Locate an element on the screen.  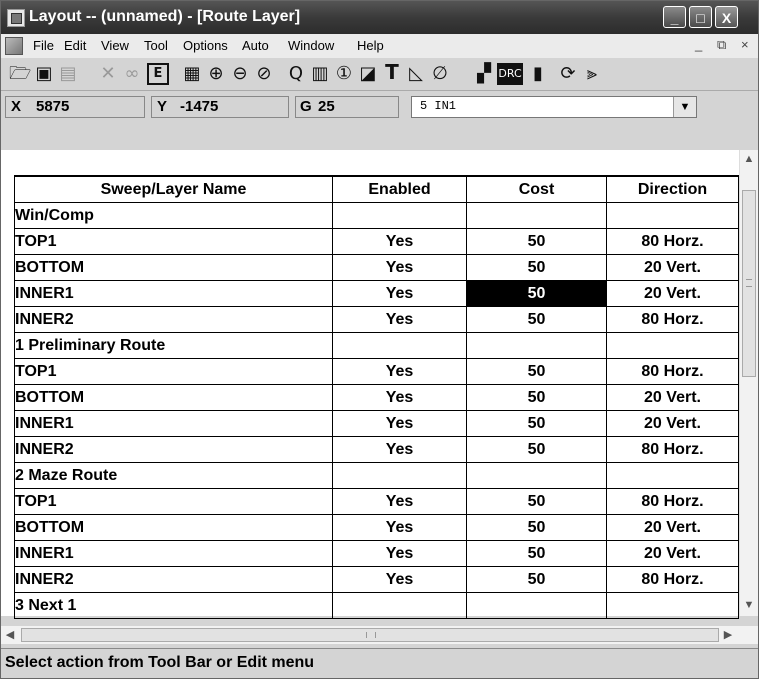
minimize-button: _ is located at coordinates (674, 17).